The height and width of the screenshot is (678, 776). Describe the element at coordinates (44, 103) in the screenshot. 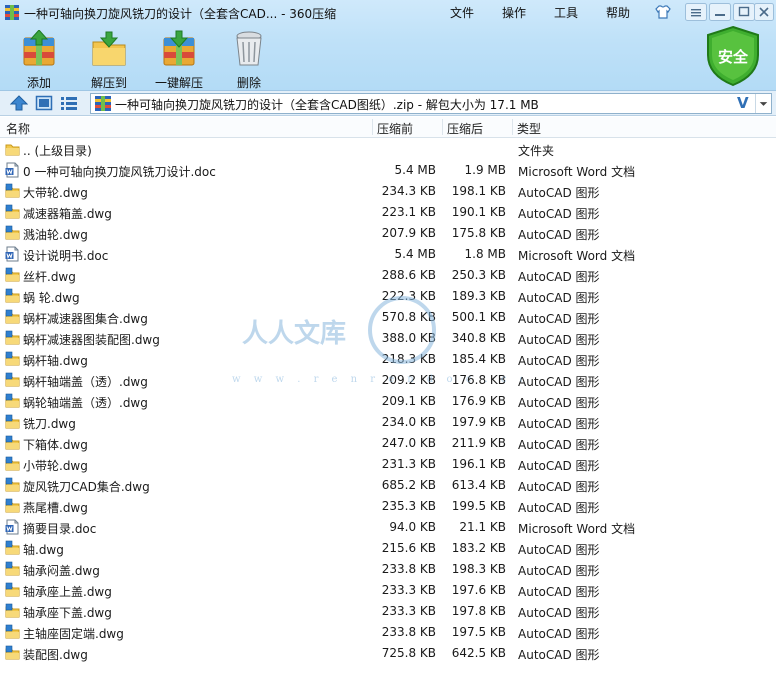

I see `large-icon-view-icon` at that location.